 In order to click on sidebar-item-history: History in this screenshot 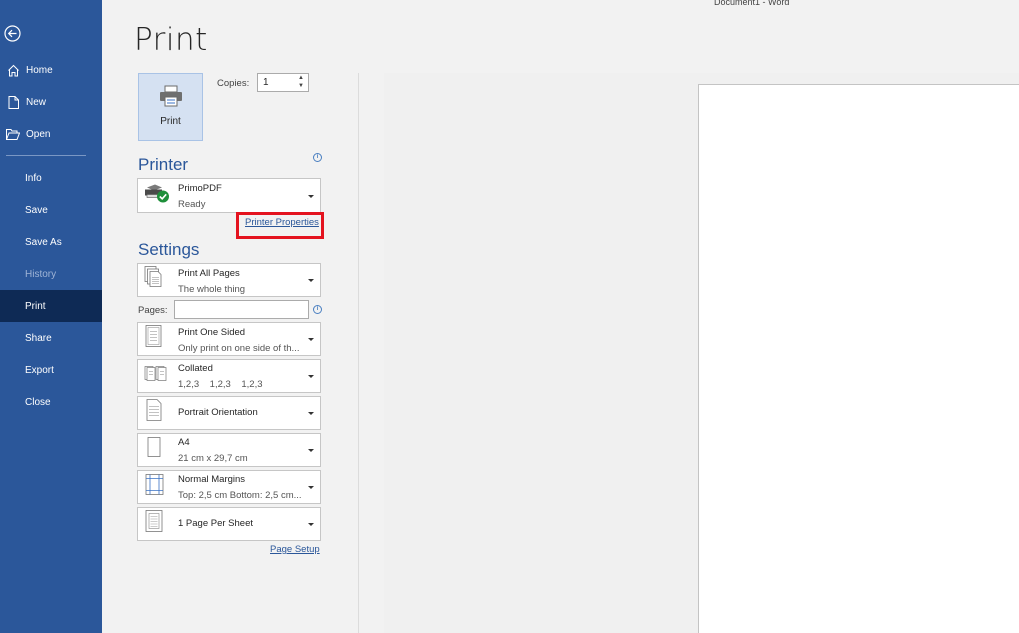, I will do `click(51, 274)`.